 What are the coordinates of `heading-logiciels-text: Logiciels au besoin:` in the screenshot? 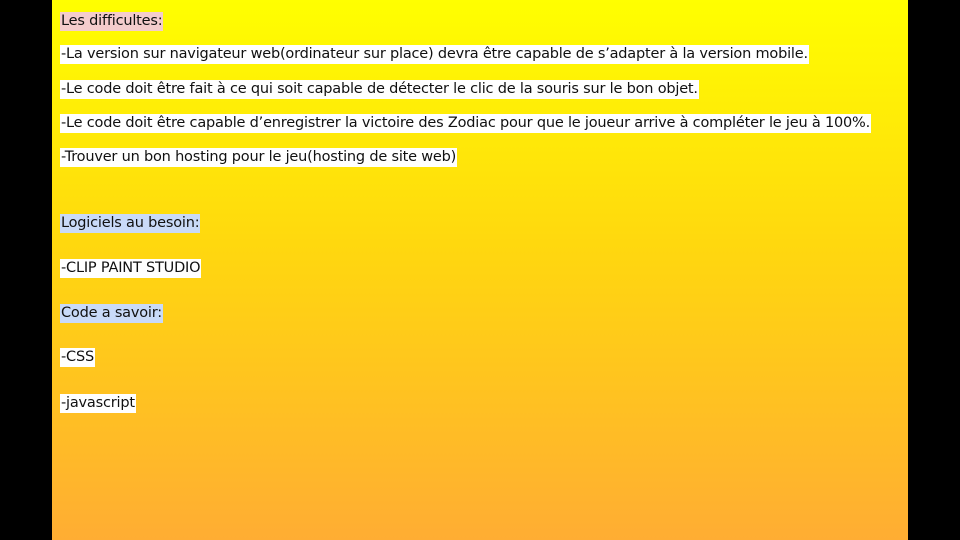 It's located at (130, 223).